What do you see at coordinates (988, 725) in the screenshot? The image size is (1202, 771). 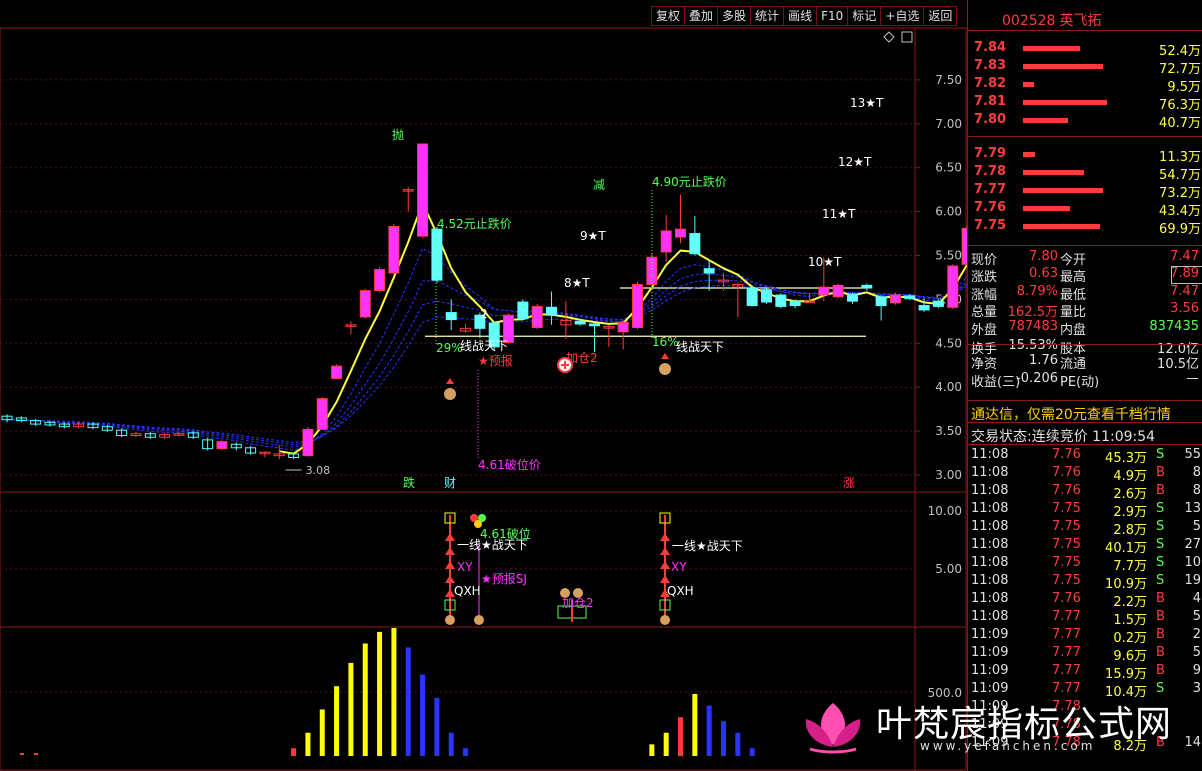 I see `watermark: 叶梵宸指标公式网 www.yefanchen.com` at bounding box center [988, 725].